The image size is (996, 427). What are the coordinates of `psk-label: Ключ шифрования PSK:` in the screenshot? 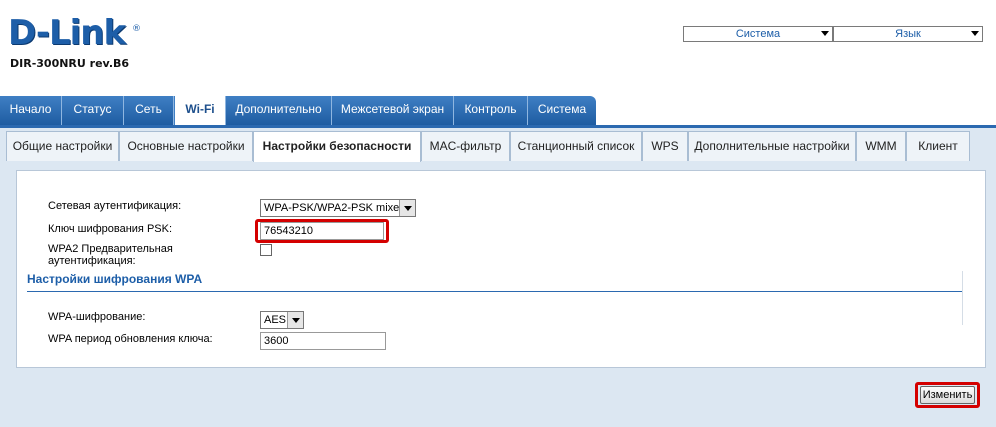 It's located at (110, 229).